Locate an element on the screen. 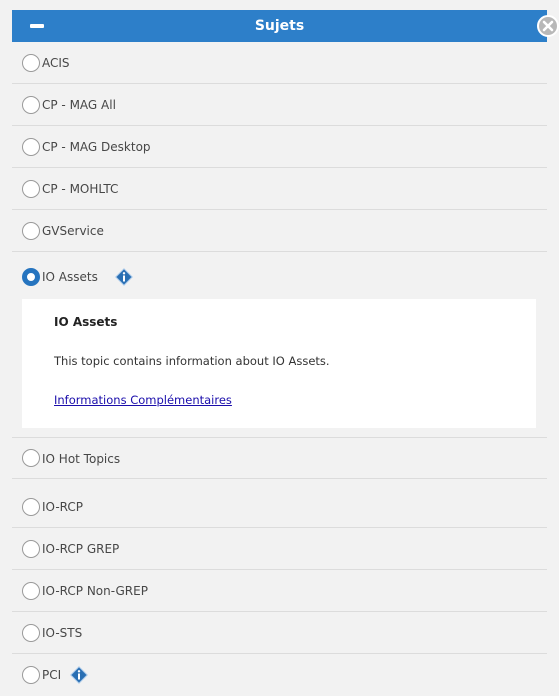 The width and height of the screenshot is (559, 696). close-icon is located at coordinates (548, 26).